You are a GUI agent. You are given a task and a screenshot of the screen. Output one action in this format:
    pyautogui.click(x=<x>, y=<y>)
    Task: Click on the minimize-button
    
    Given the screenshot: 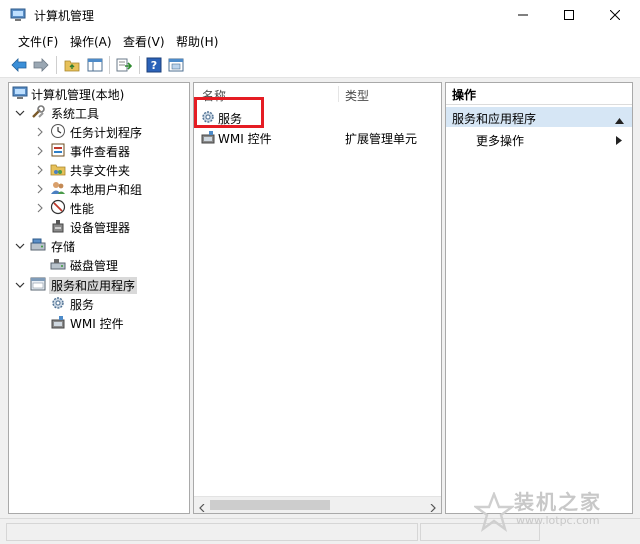 What is the action you would take?
    pyautogui.click(x=523, y=15)
    